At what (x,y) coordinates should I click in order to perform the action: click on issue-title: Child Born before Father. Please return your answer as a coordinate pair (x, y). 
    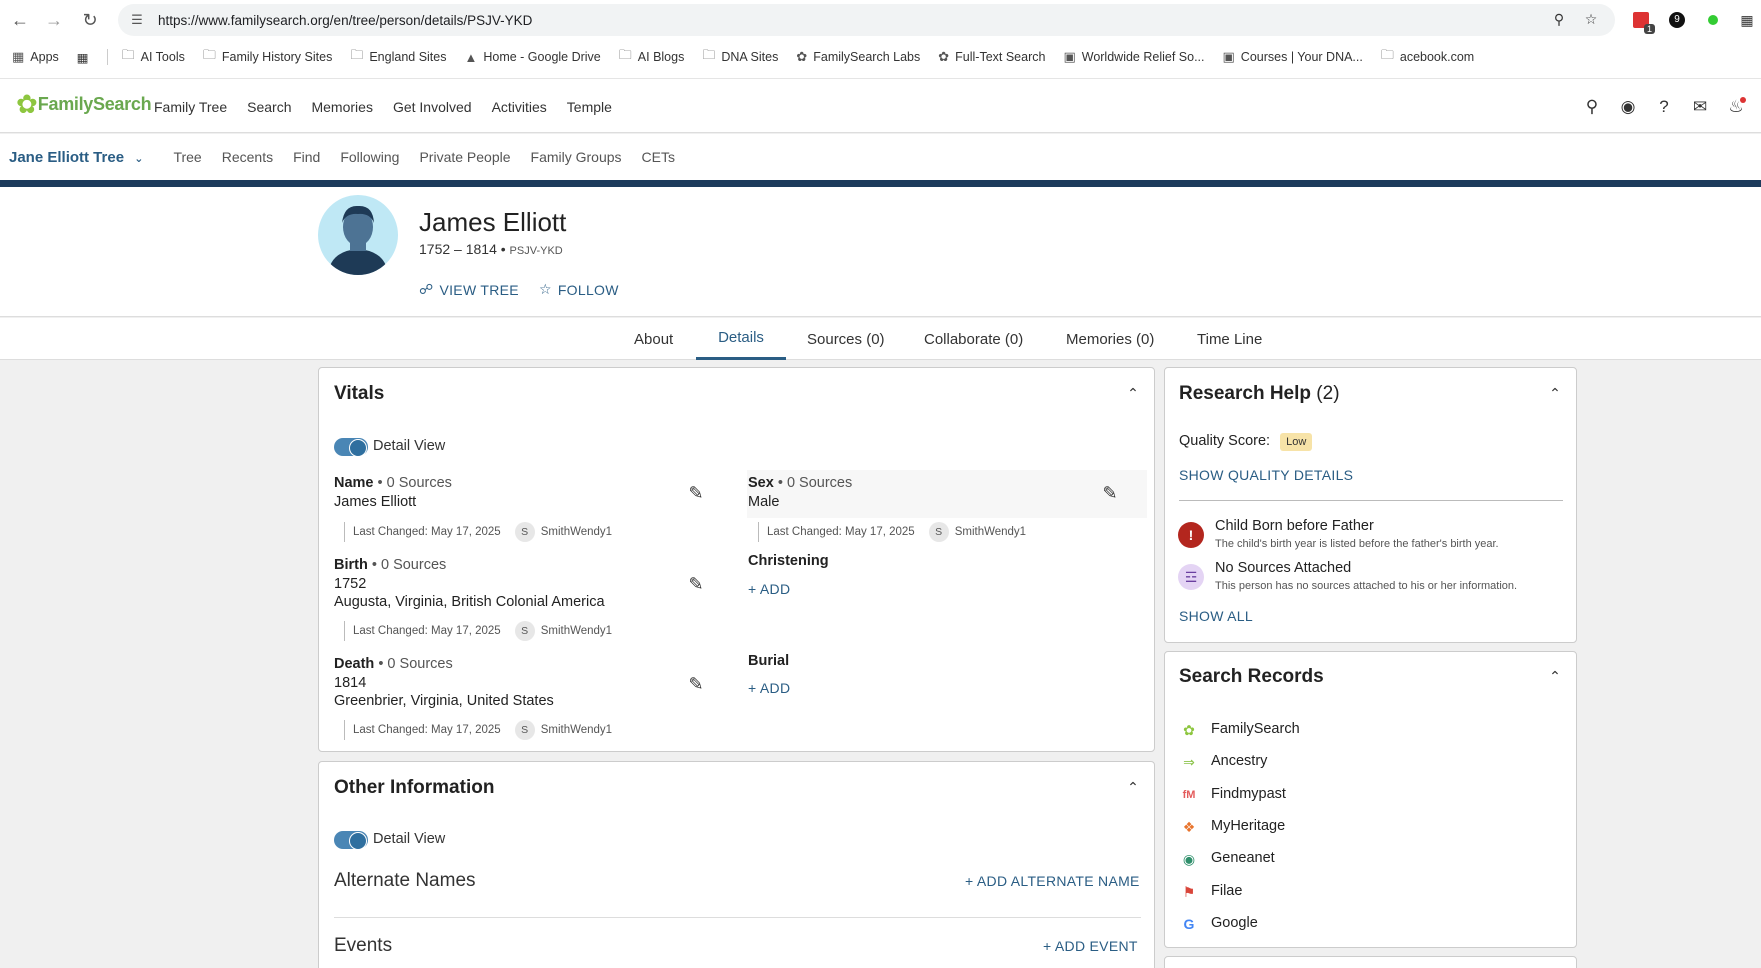
    Looking at the image, I should click on (1294, 526).